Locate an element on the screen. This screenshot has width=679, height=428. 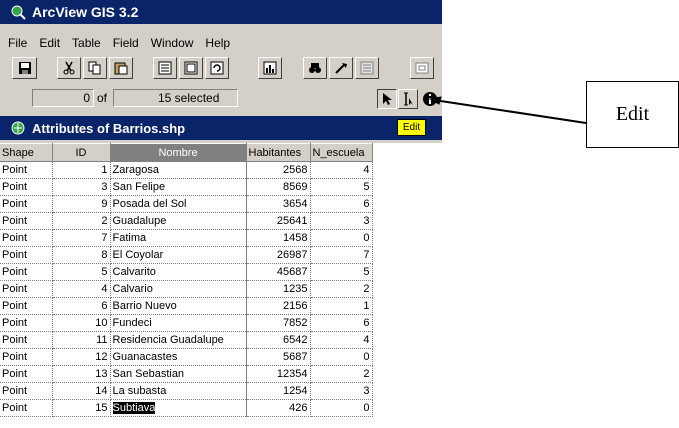
edit-callout-box: Edit is located at coordinates (632, 114).